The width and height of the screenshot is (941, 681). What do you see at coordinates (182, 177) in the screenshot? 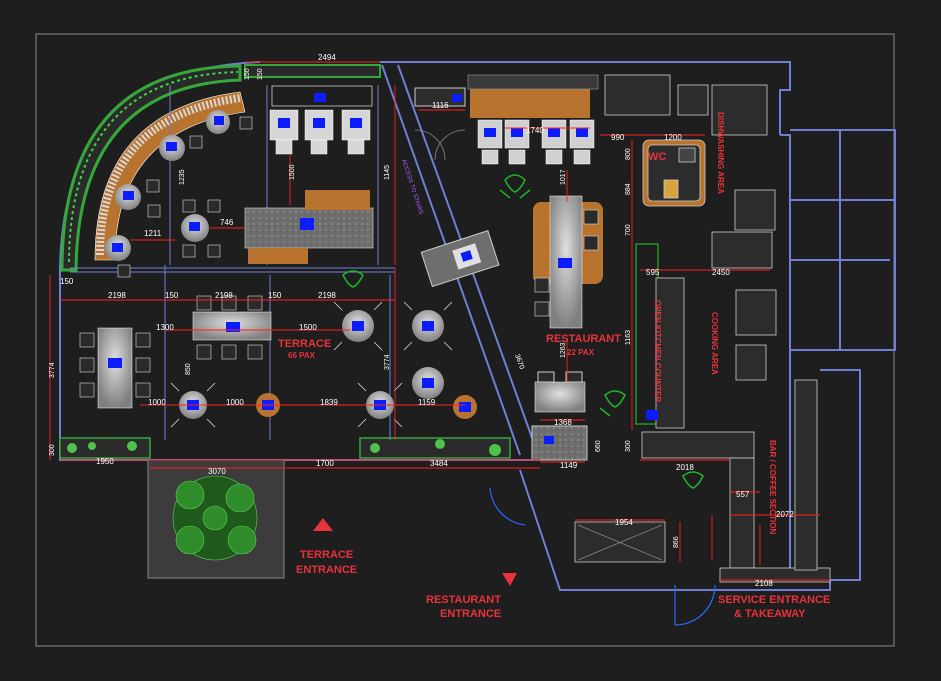
I see `dim-1235: 1235` at bounding box center [182, 177].